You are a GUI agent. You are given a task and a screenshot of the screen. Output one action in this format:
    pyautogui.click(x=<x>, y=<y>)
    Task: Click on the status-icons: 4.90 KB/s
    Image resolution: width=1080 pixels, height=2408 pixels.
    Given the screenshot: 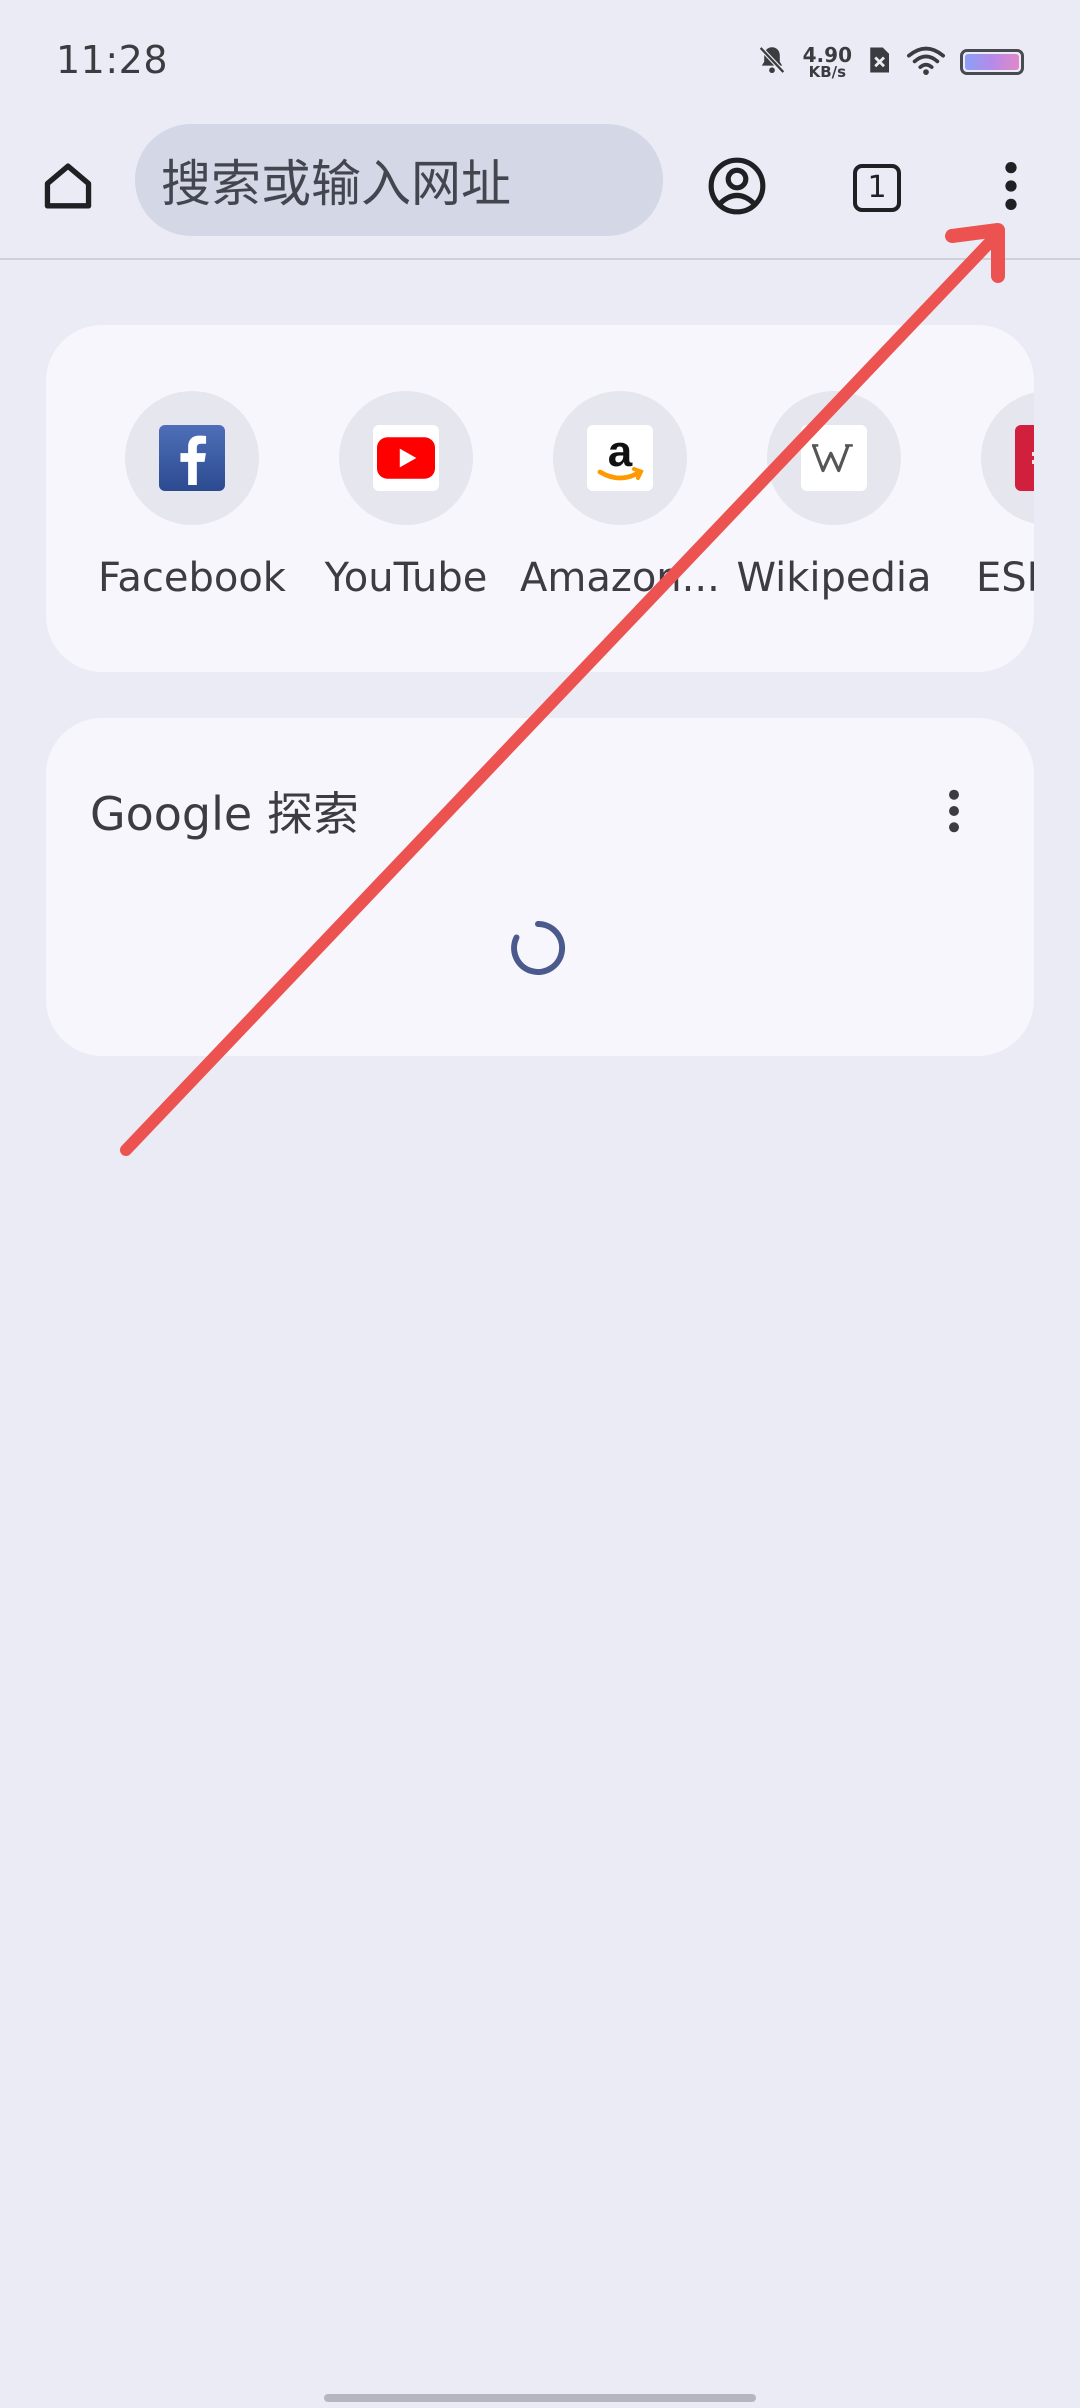 What is the action you would take?
    pyautogui.click(x=889, y=62)
    